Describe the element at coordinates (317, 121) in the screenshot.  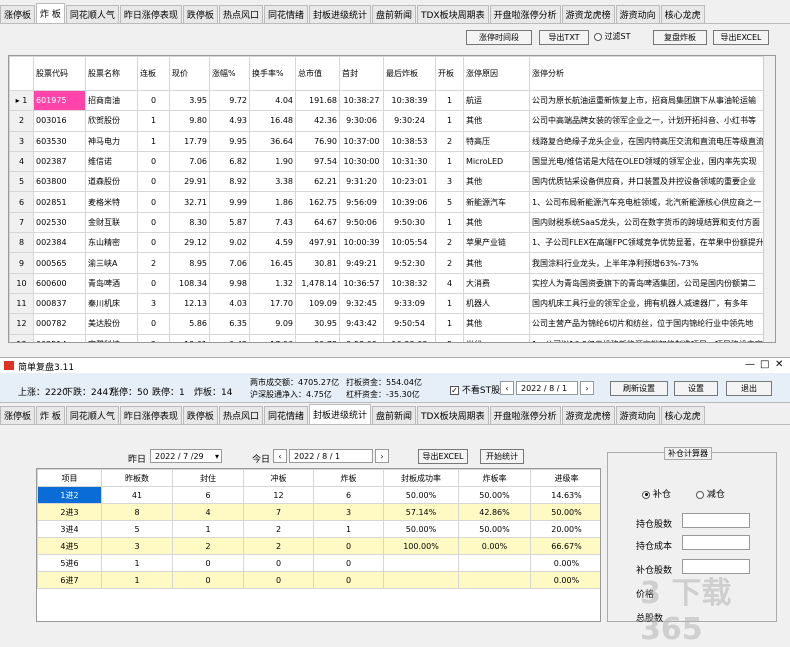
I see `table-cell: 42.36` at that location.